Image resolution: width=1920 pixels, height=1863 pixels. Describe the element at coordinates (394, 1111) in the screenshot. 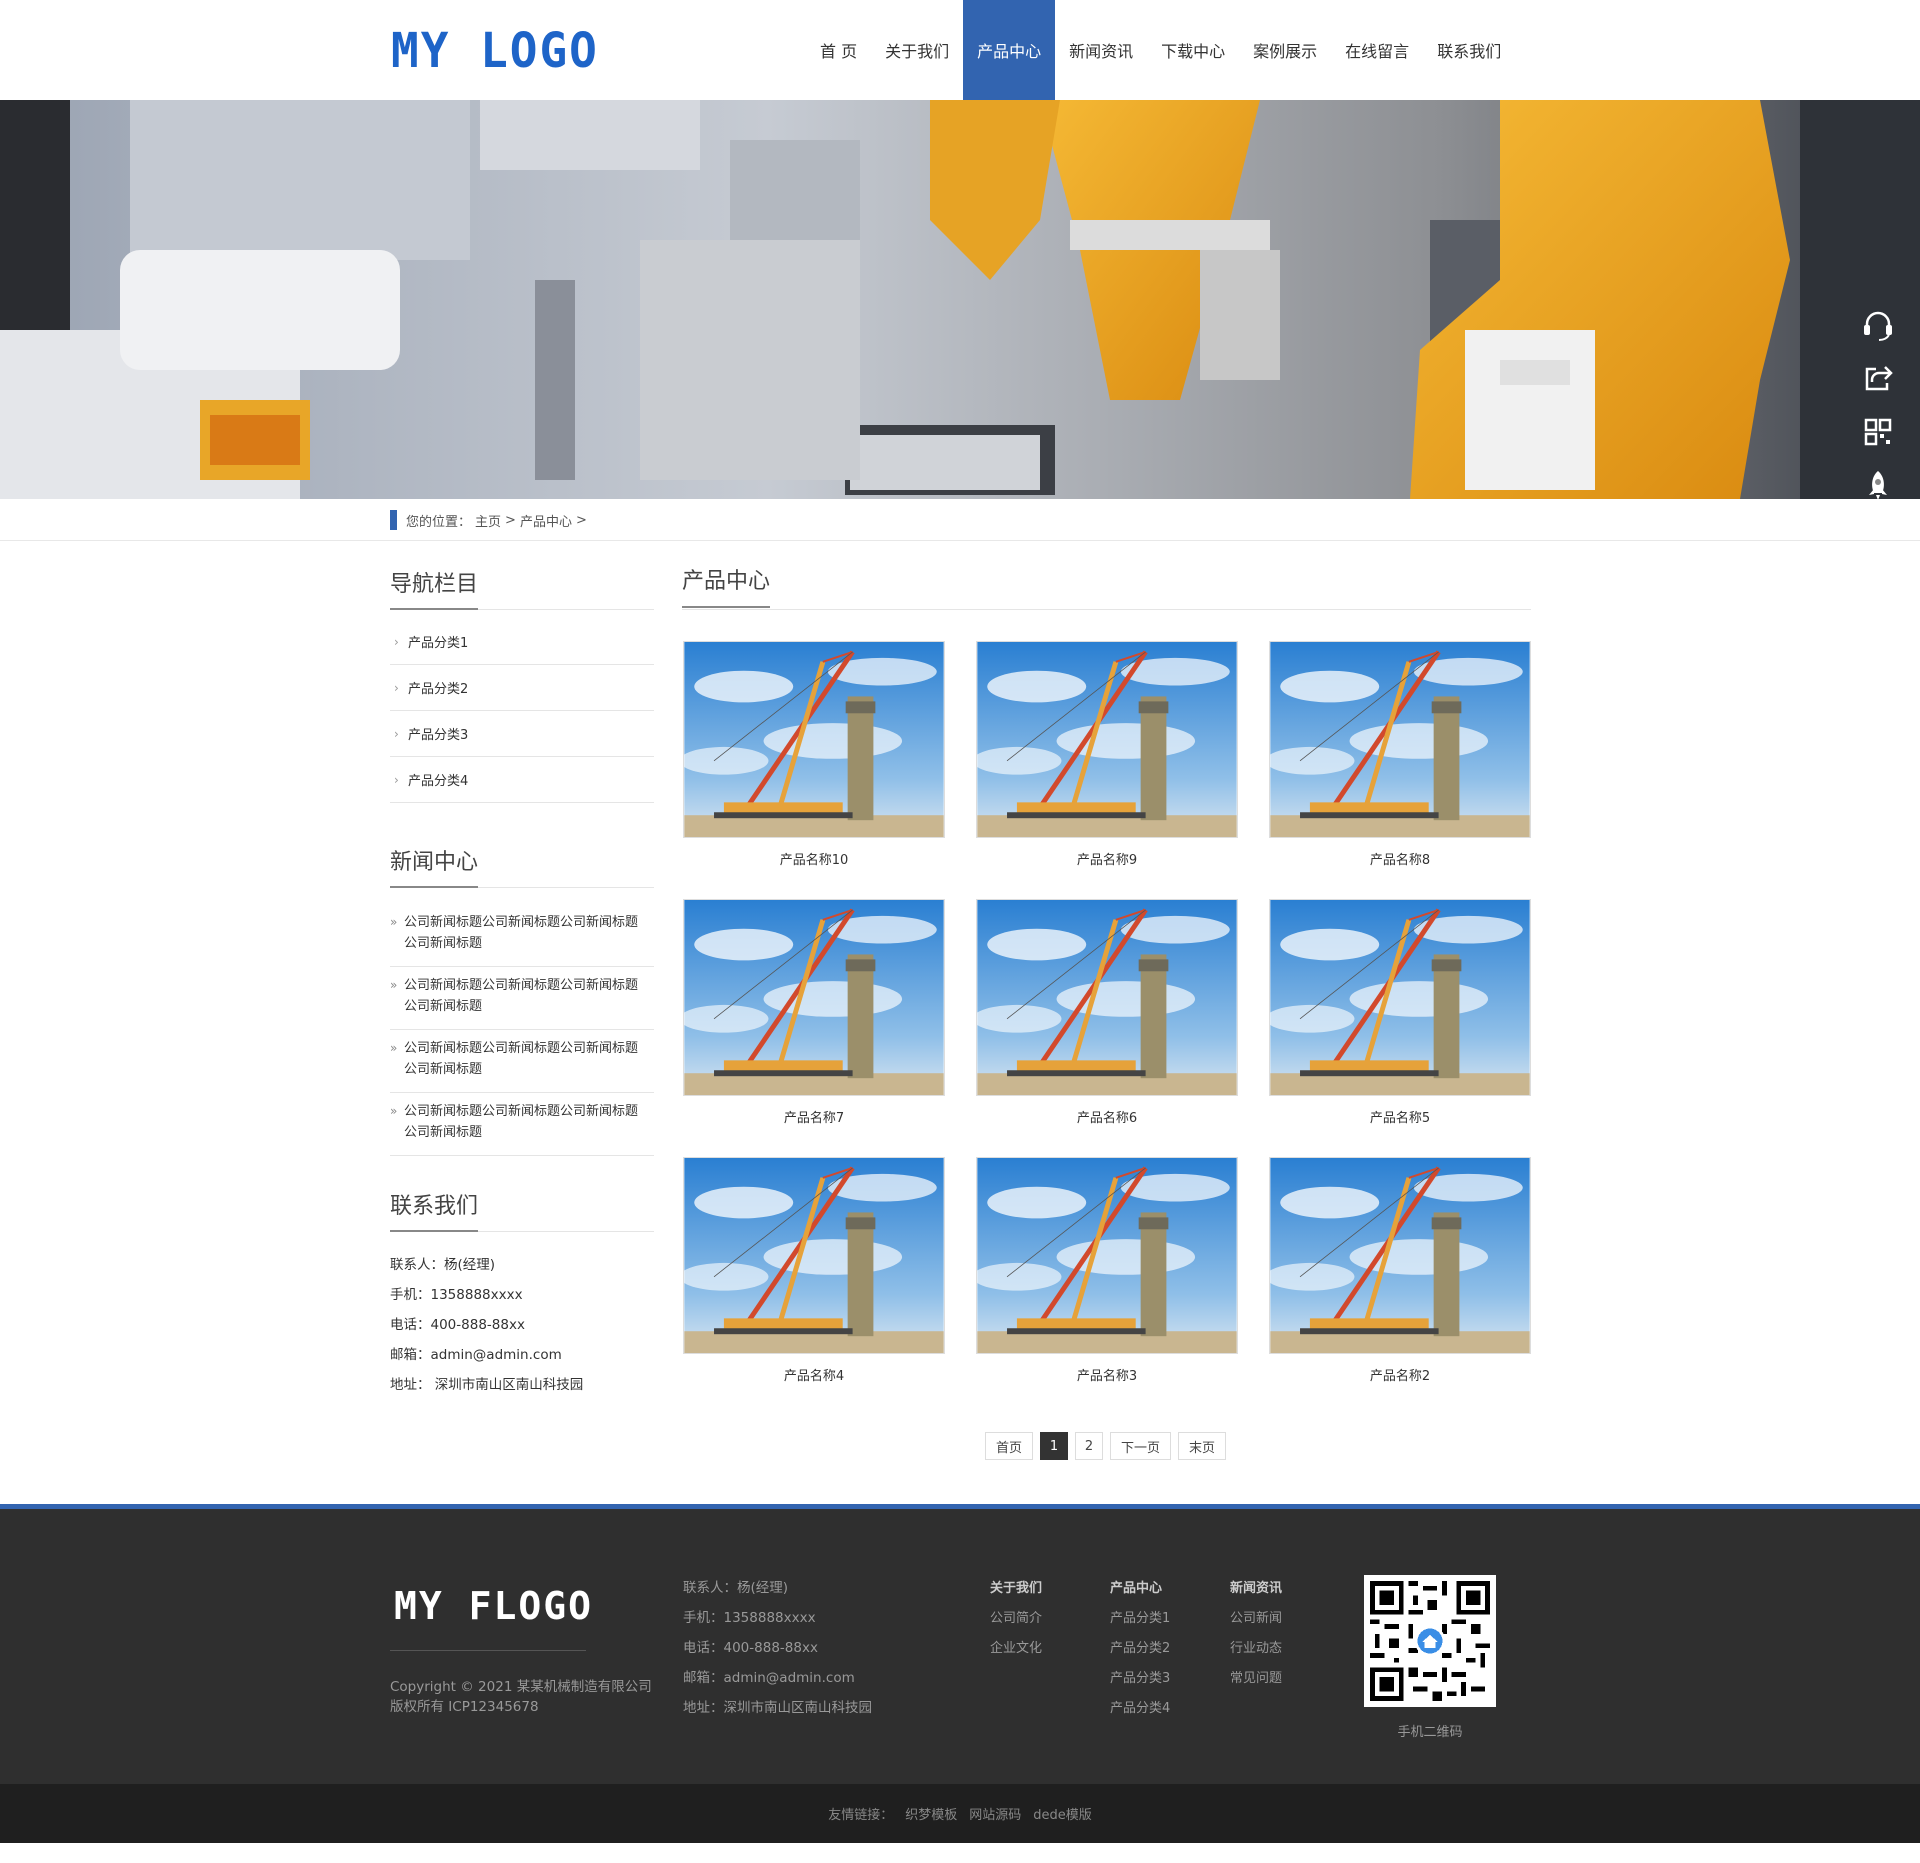

I see `double-chevron-icon: »` at that location.